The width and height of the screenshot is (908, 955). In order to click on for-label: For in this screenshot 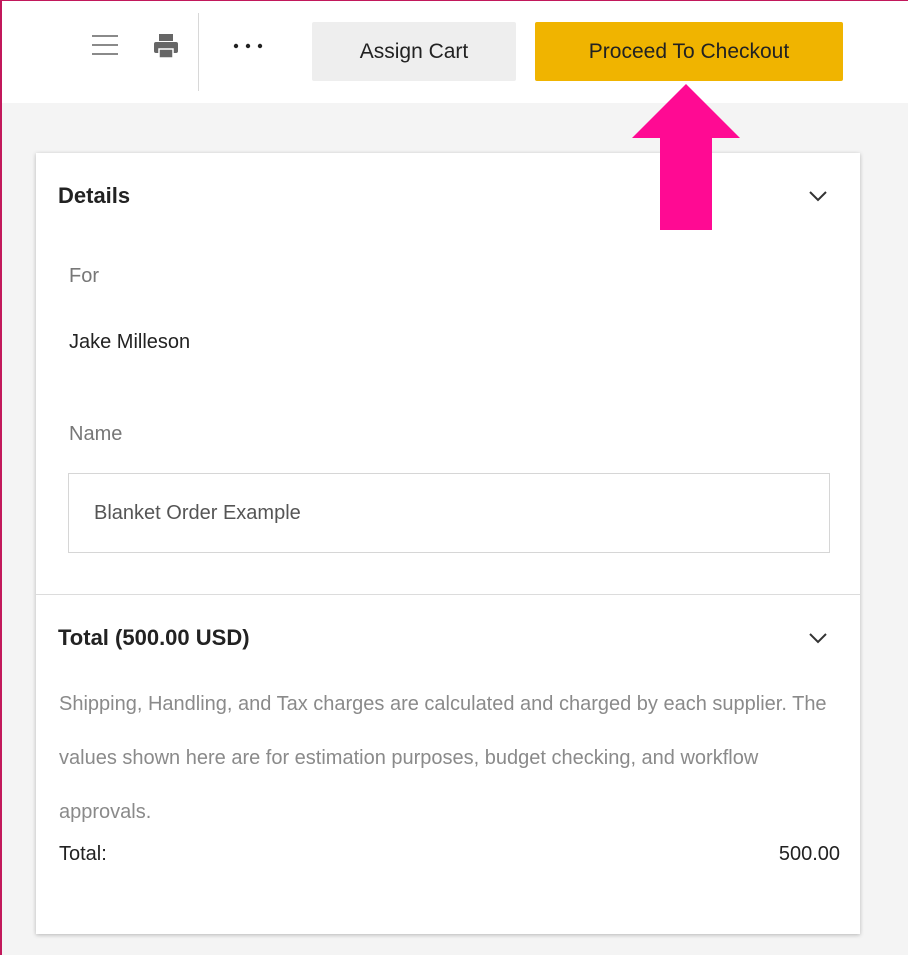, I will do `click(84, 276)`.